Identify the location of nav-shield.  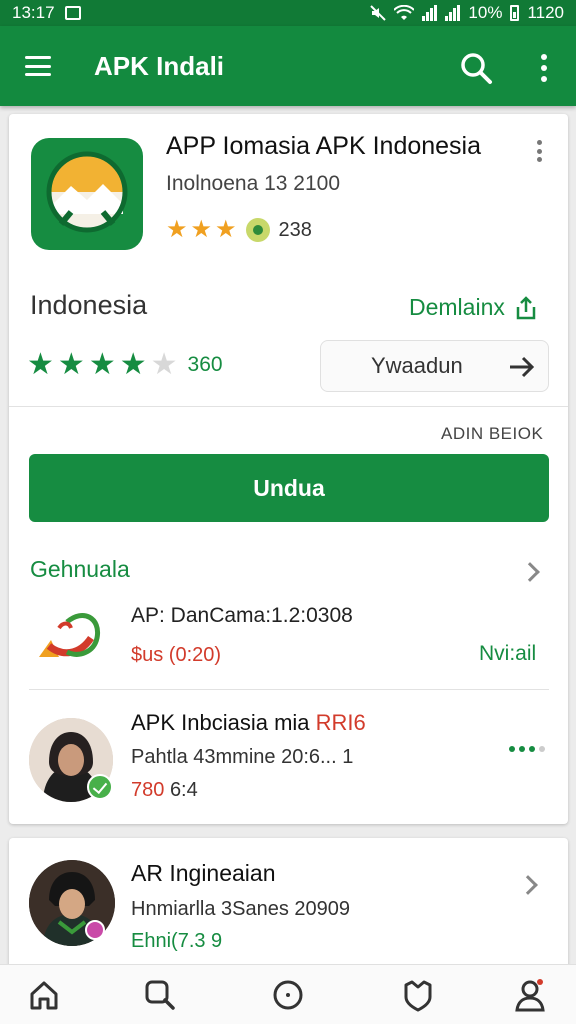
(418, 995).